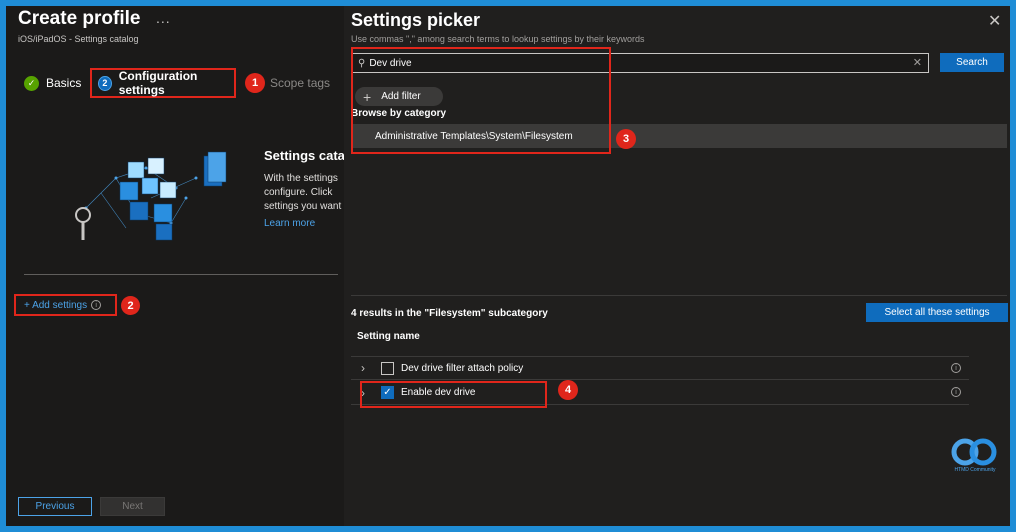 The image size is (1016, 532). I want to click on tab-configuration-settings: 2 Configuration settings, so click(163, 83).